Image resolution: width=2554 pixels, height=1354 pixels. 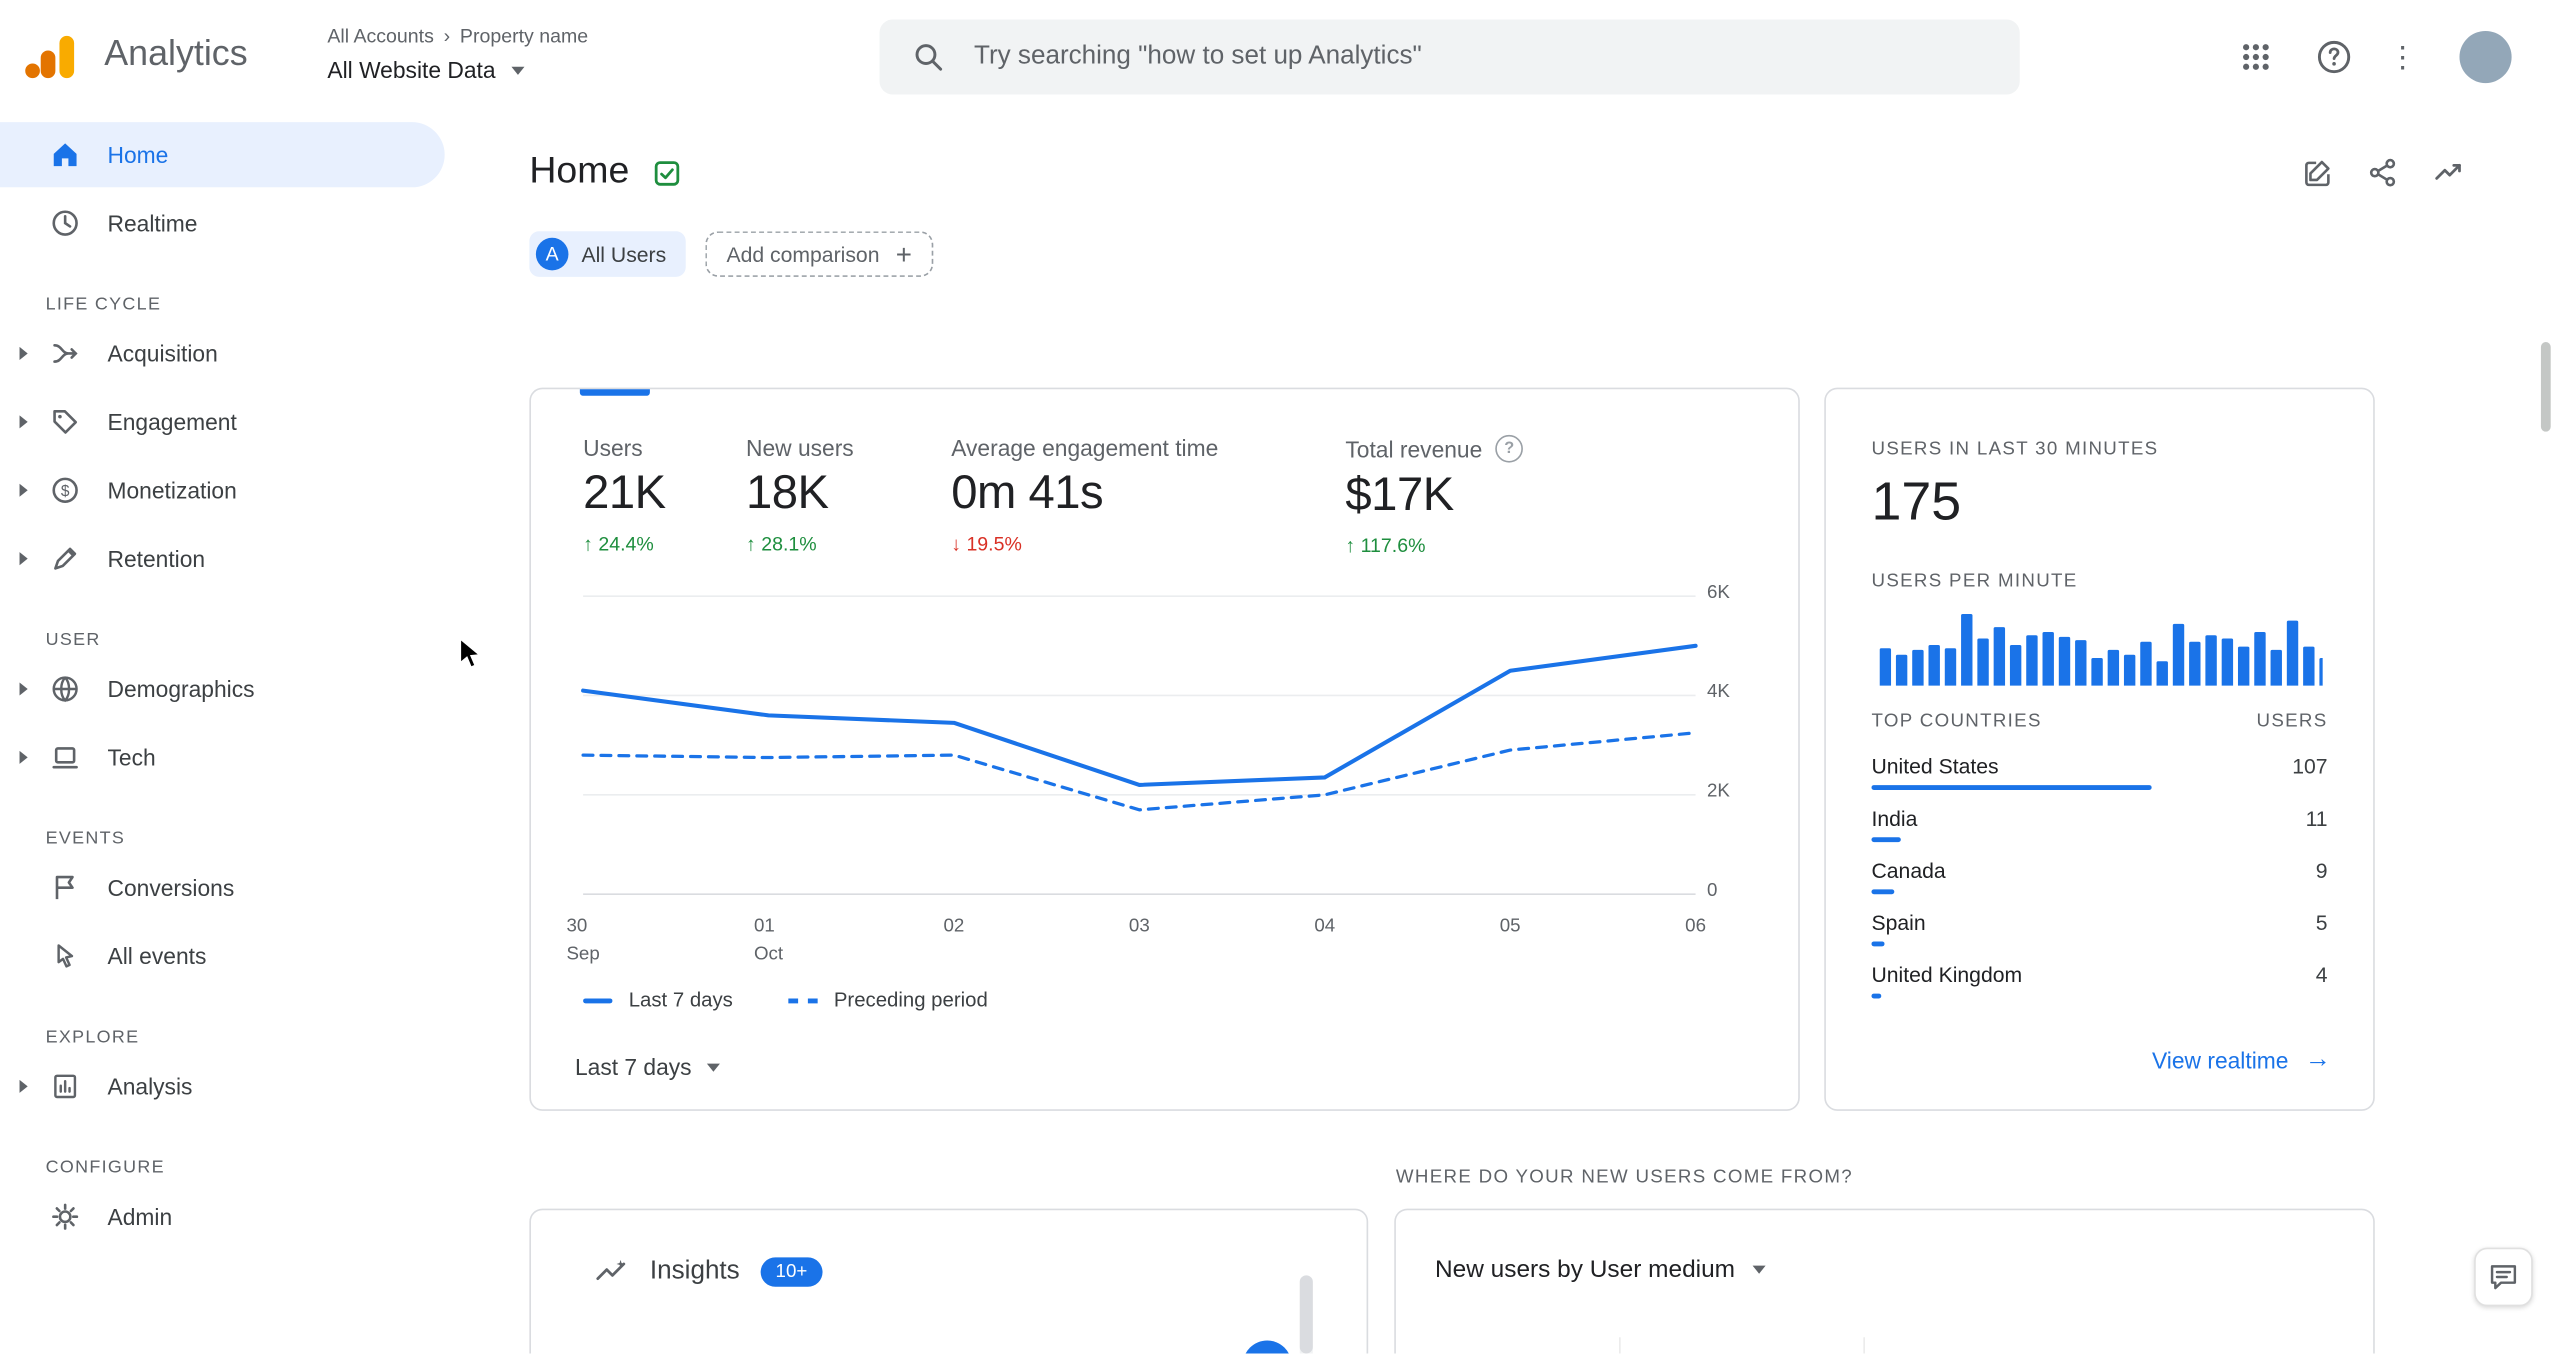 I want to click on help-button, so click(x=2334, y=57).